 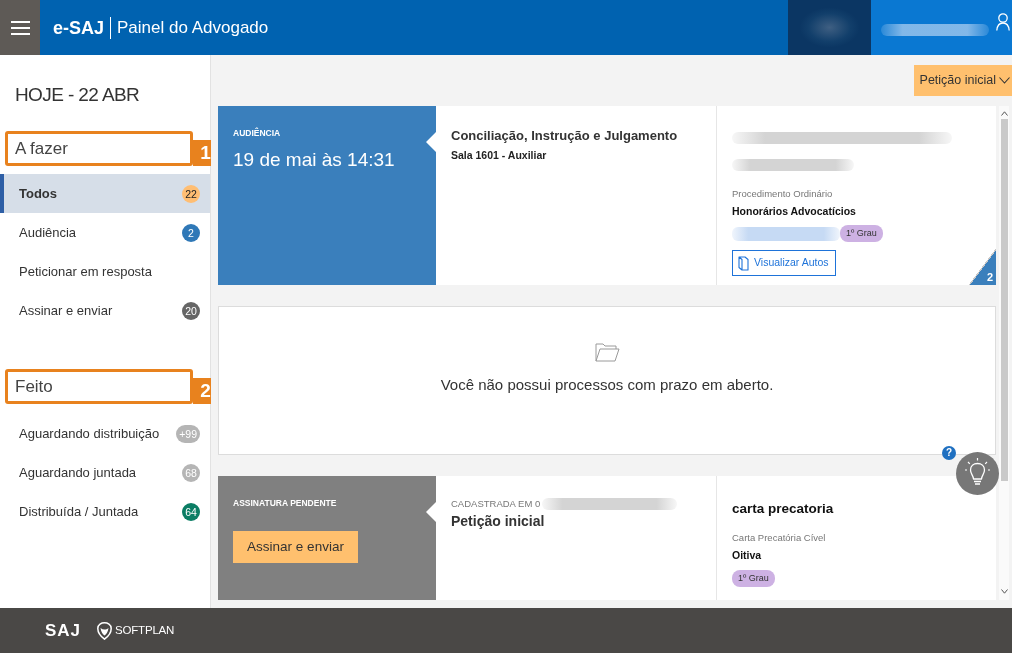 I want to click on sidebar-item: Assinar e enviar 20, so click(x=105, y=310).